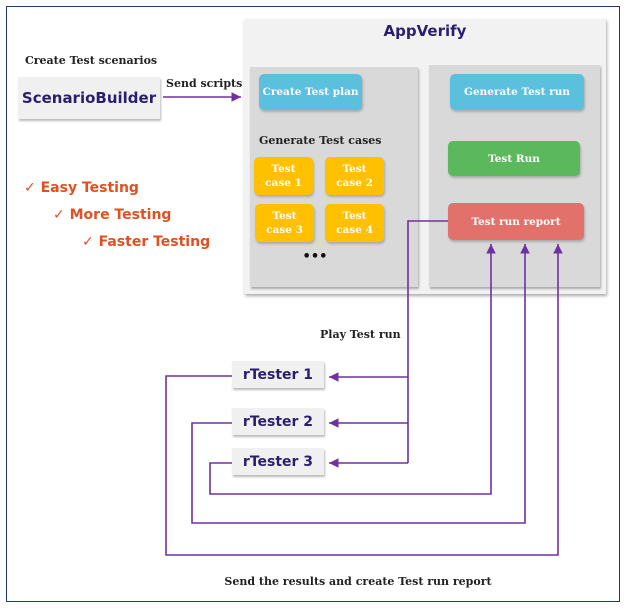 The image size is (629, 611). What do you see at coordinates (427, 341) in the screenshot?
I see `play-run-trunk` at bounding box center [427, 341].